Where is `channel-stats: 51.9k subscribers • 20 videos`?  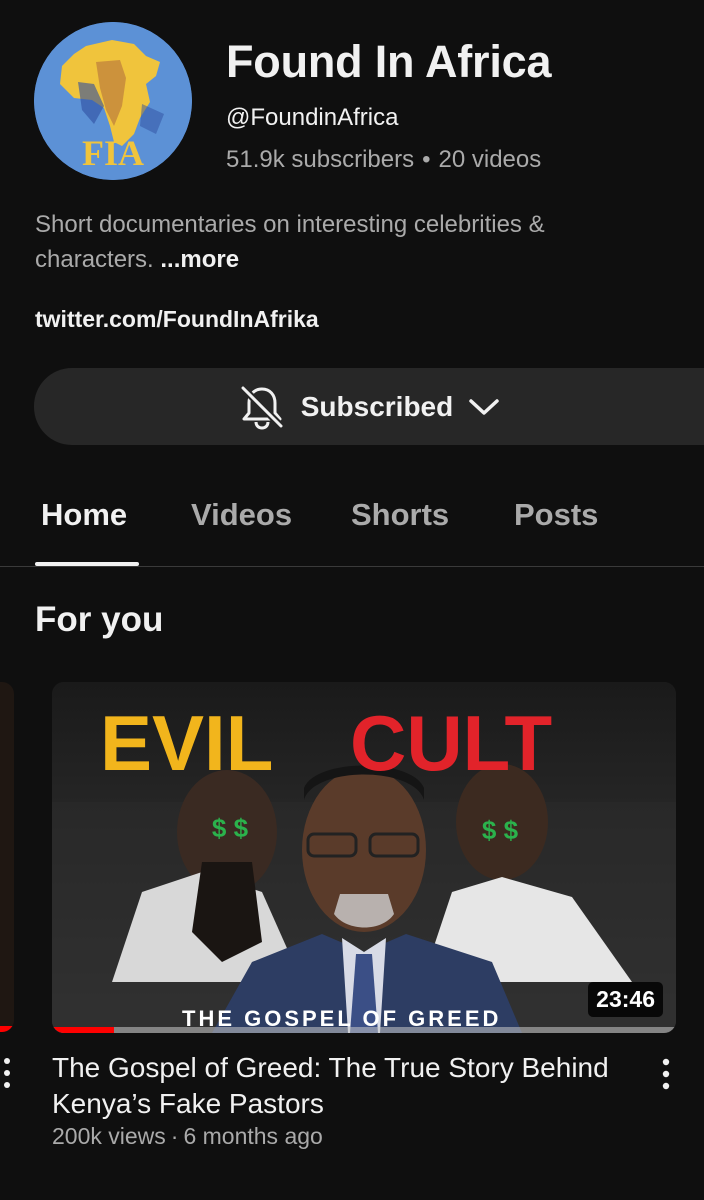 channel-stats: 51.9k subscribers • 20 videos is located at coordinates (383, 160).